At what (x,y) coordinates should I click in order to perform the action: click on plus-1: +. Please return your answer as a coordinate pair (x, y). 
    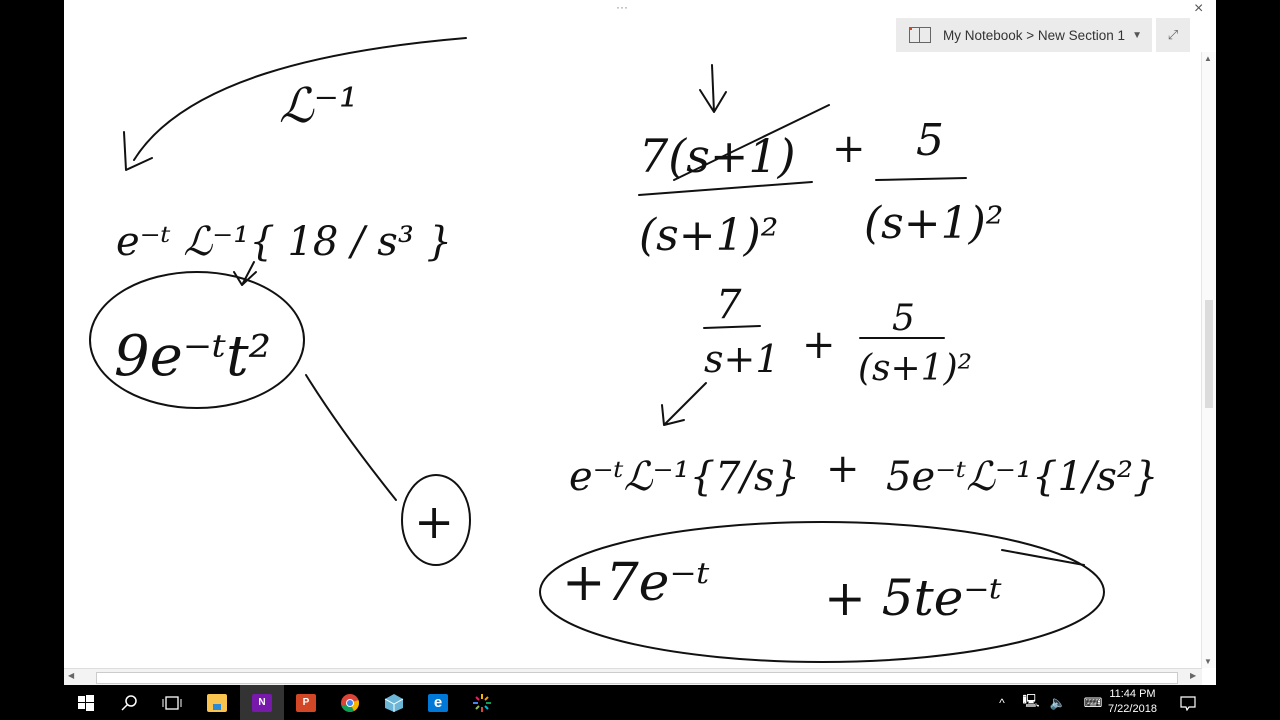
    Looking at the image, I should click on (849, 149).